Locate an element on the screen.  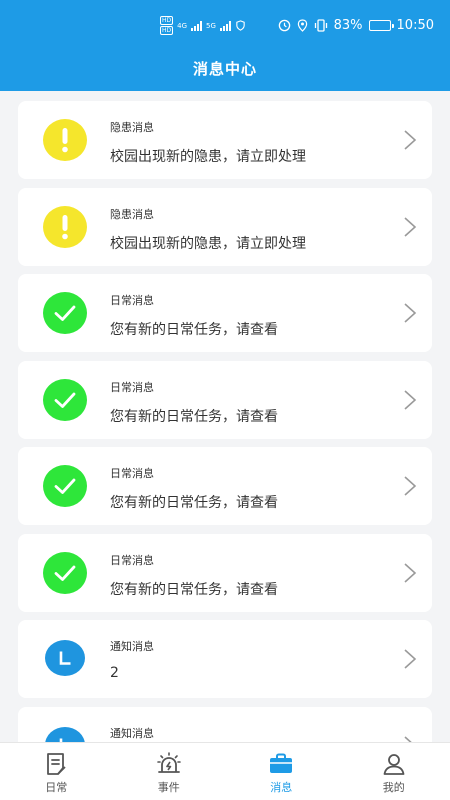
daily-doc-icon is located at coordinates (56, 764).